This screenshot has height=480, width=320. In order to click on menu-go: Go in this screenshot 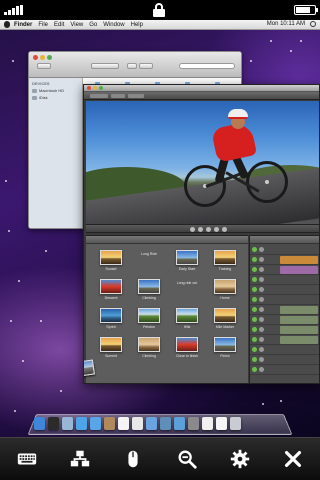, I will do `click(93, 25)`.